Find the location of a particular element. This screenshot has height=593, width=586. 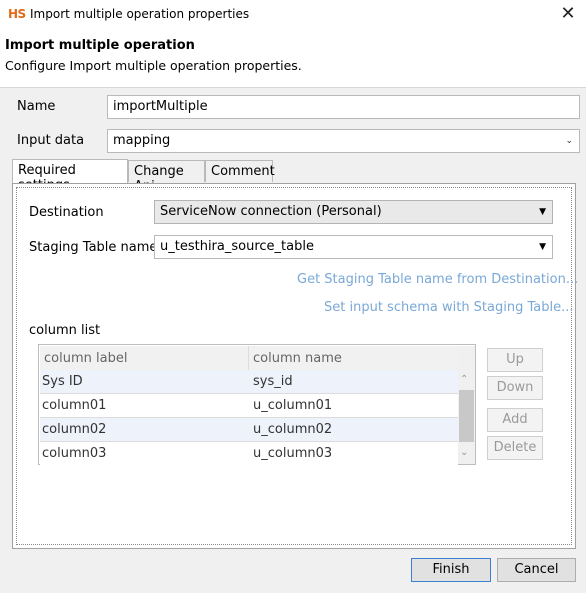

table-row is located at coordinates (249, 382).